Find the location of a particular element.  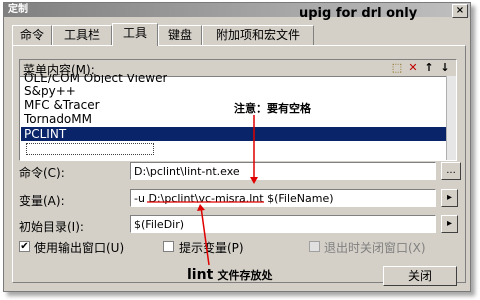

tab-addins-macros: 附加项和宏文件 is located at coordinates (258, 35).